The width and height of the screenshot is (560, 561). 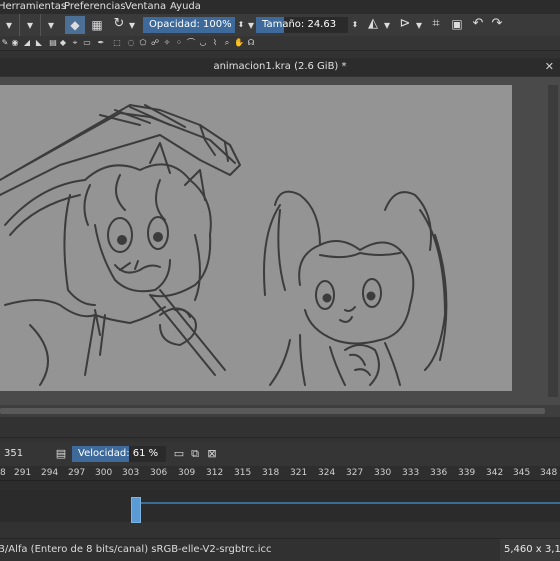 What do you see at coordinates (5, 42) in the screenshot?
I see `multibrush-icon: ✎` at bounding box center [5, 42].